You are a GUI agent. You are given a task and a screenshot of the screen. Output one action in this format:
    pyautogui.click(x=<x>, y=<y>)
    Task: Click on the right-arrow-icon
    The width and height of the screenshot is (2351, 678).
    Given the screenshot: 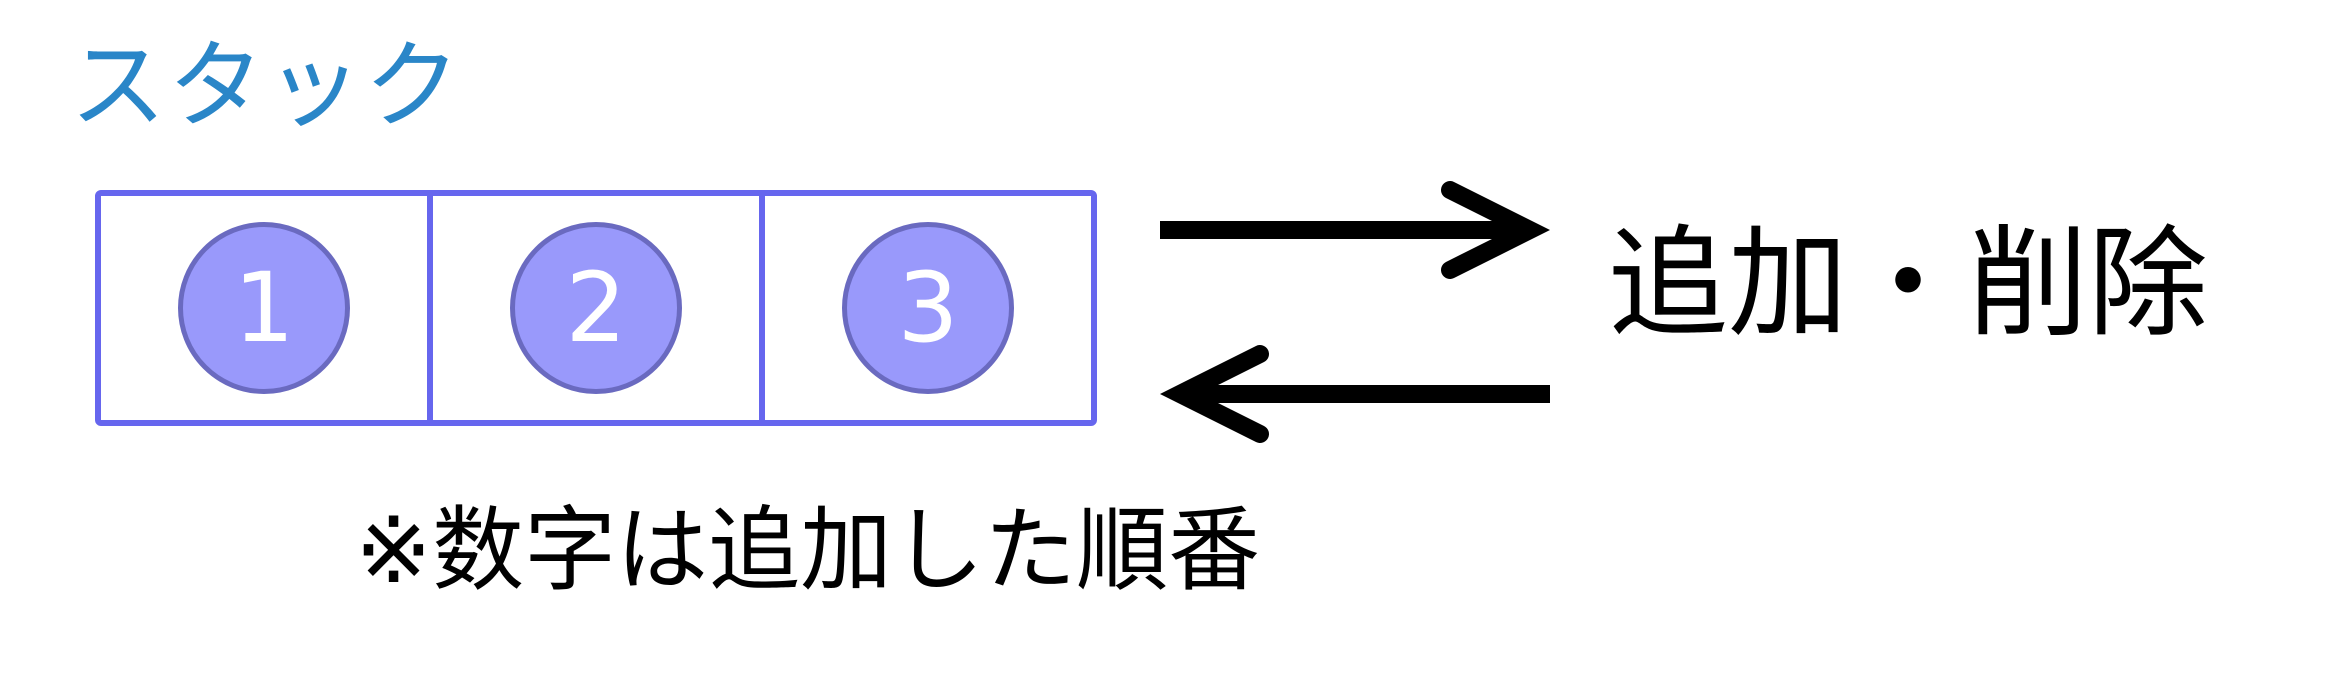 What is the action you would take?
    pyautogui.click(x=1355, y=230)
    